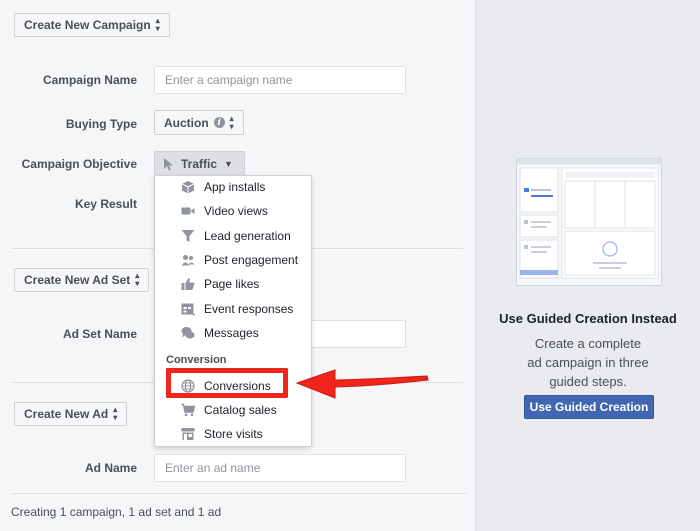 This screenshot has width=700, height=531. What do you see at coordinates (249, 309) in the screenshot?
I see `menu-item-label: Event responses` at bounding box center [249, 309].